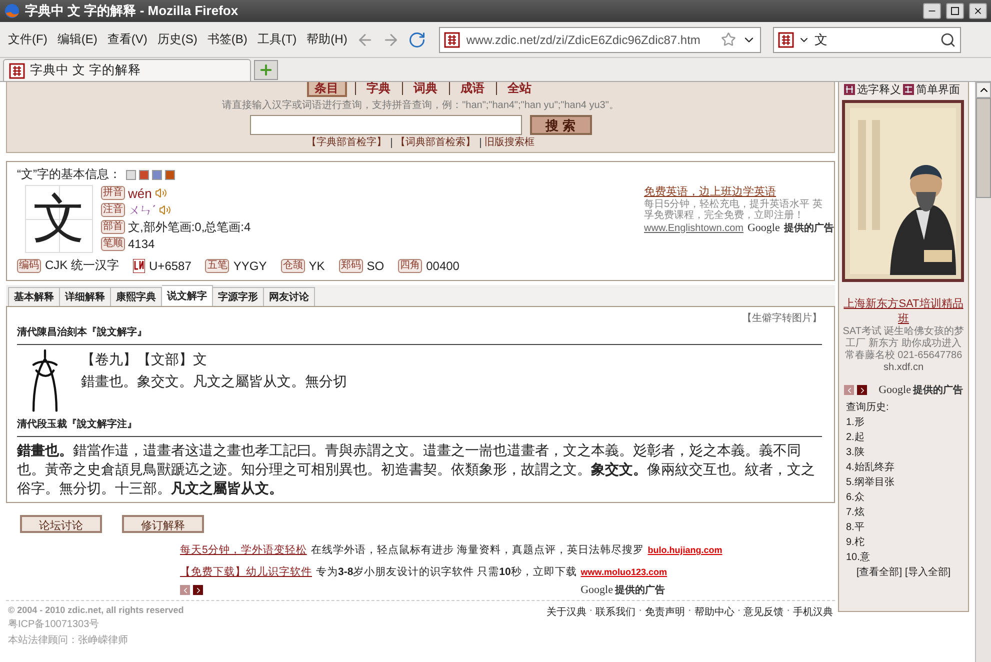 Image resolution: width=991 pixels, height=662 pixels. Describe the element at coordinates (163, 524) in the screenshot. I see `action-button: 修订解释` at that location.